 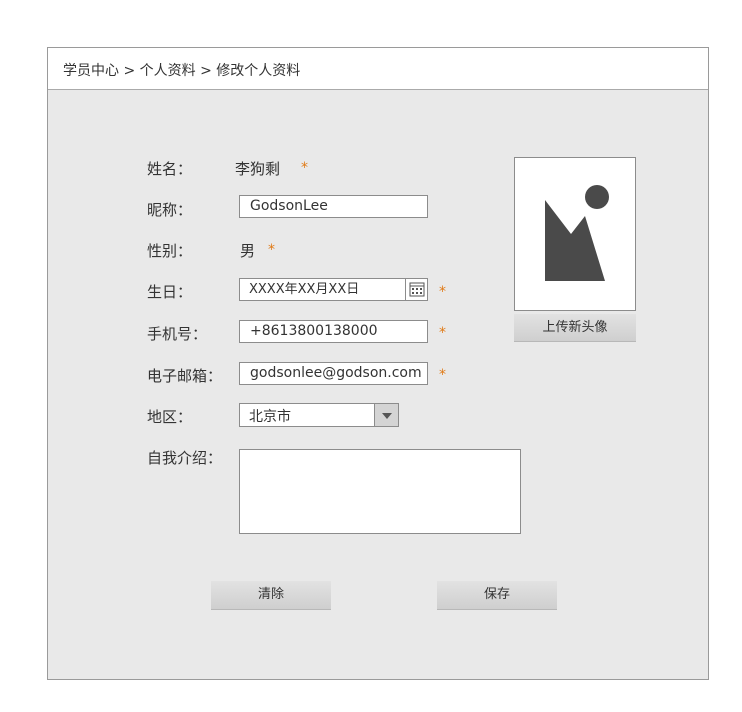 I want to click on phone-label: 手机号：, so click(x=177, y=334).